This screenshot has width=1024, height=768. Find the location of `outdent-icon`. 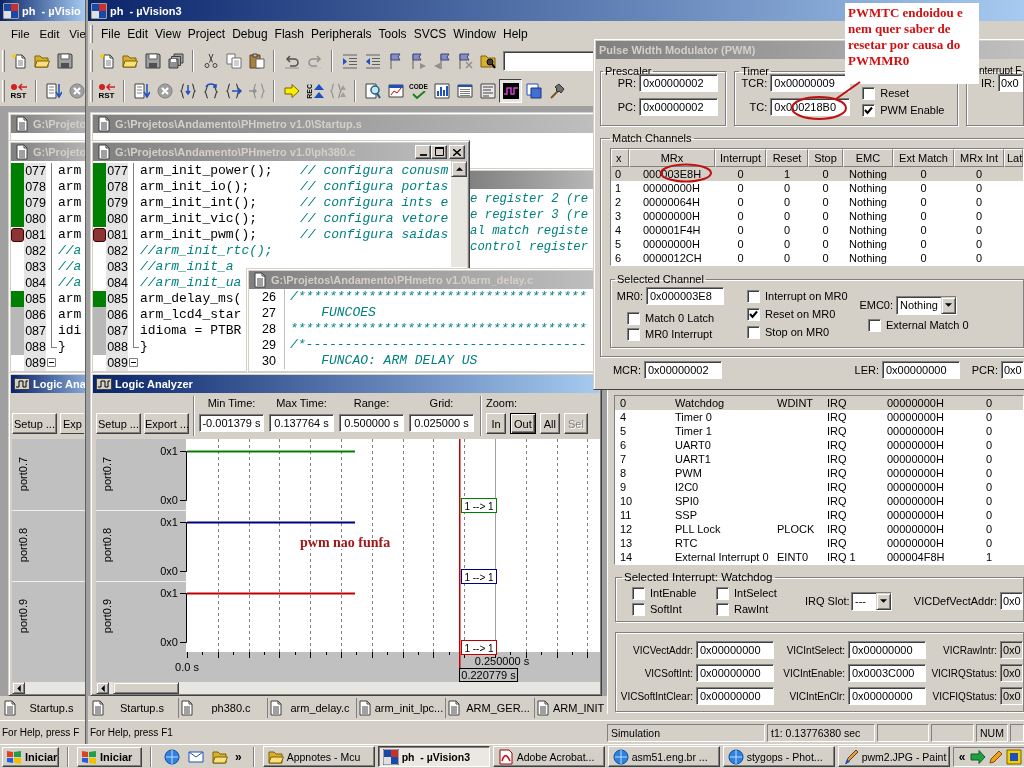

outdent-icon is located at coordinates (372, 61).